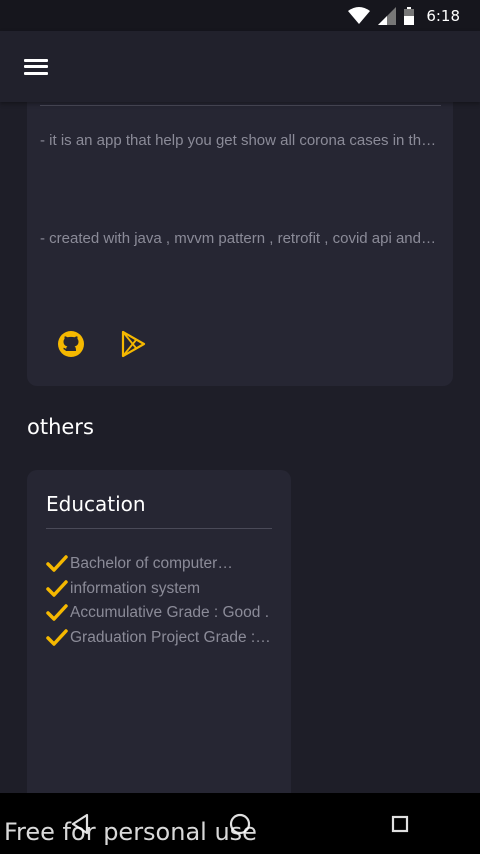 The height and width of the screenshot is (854, 480). I want to click on list-item: Accumulative Grade : Good ., so click(159, 613).